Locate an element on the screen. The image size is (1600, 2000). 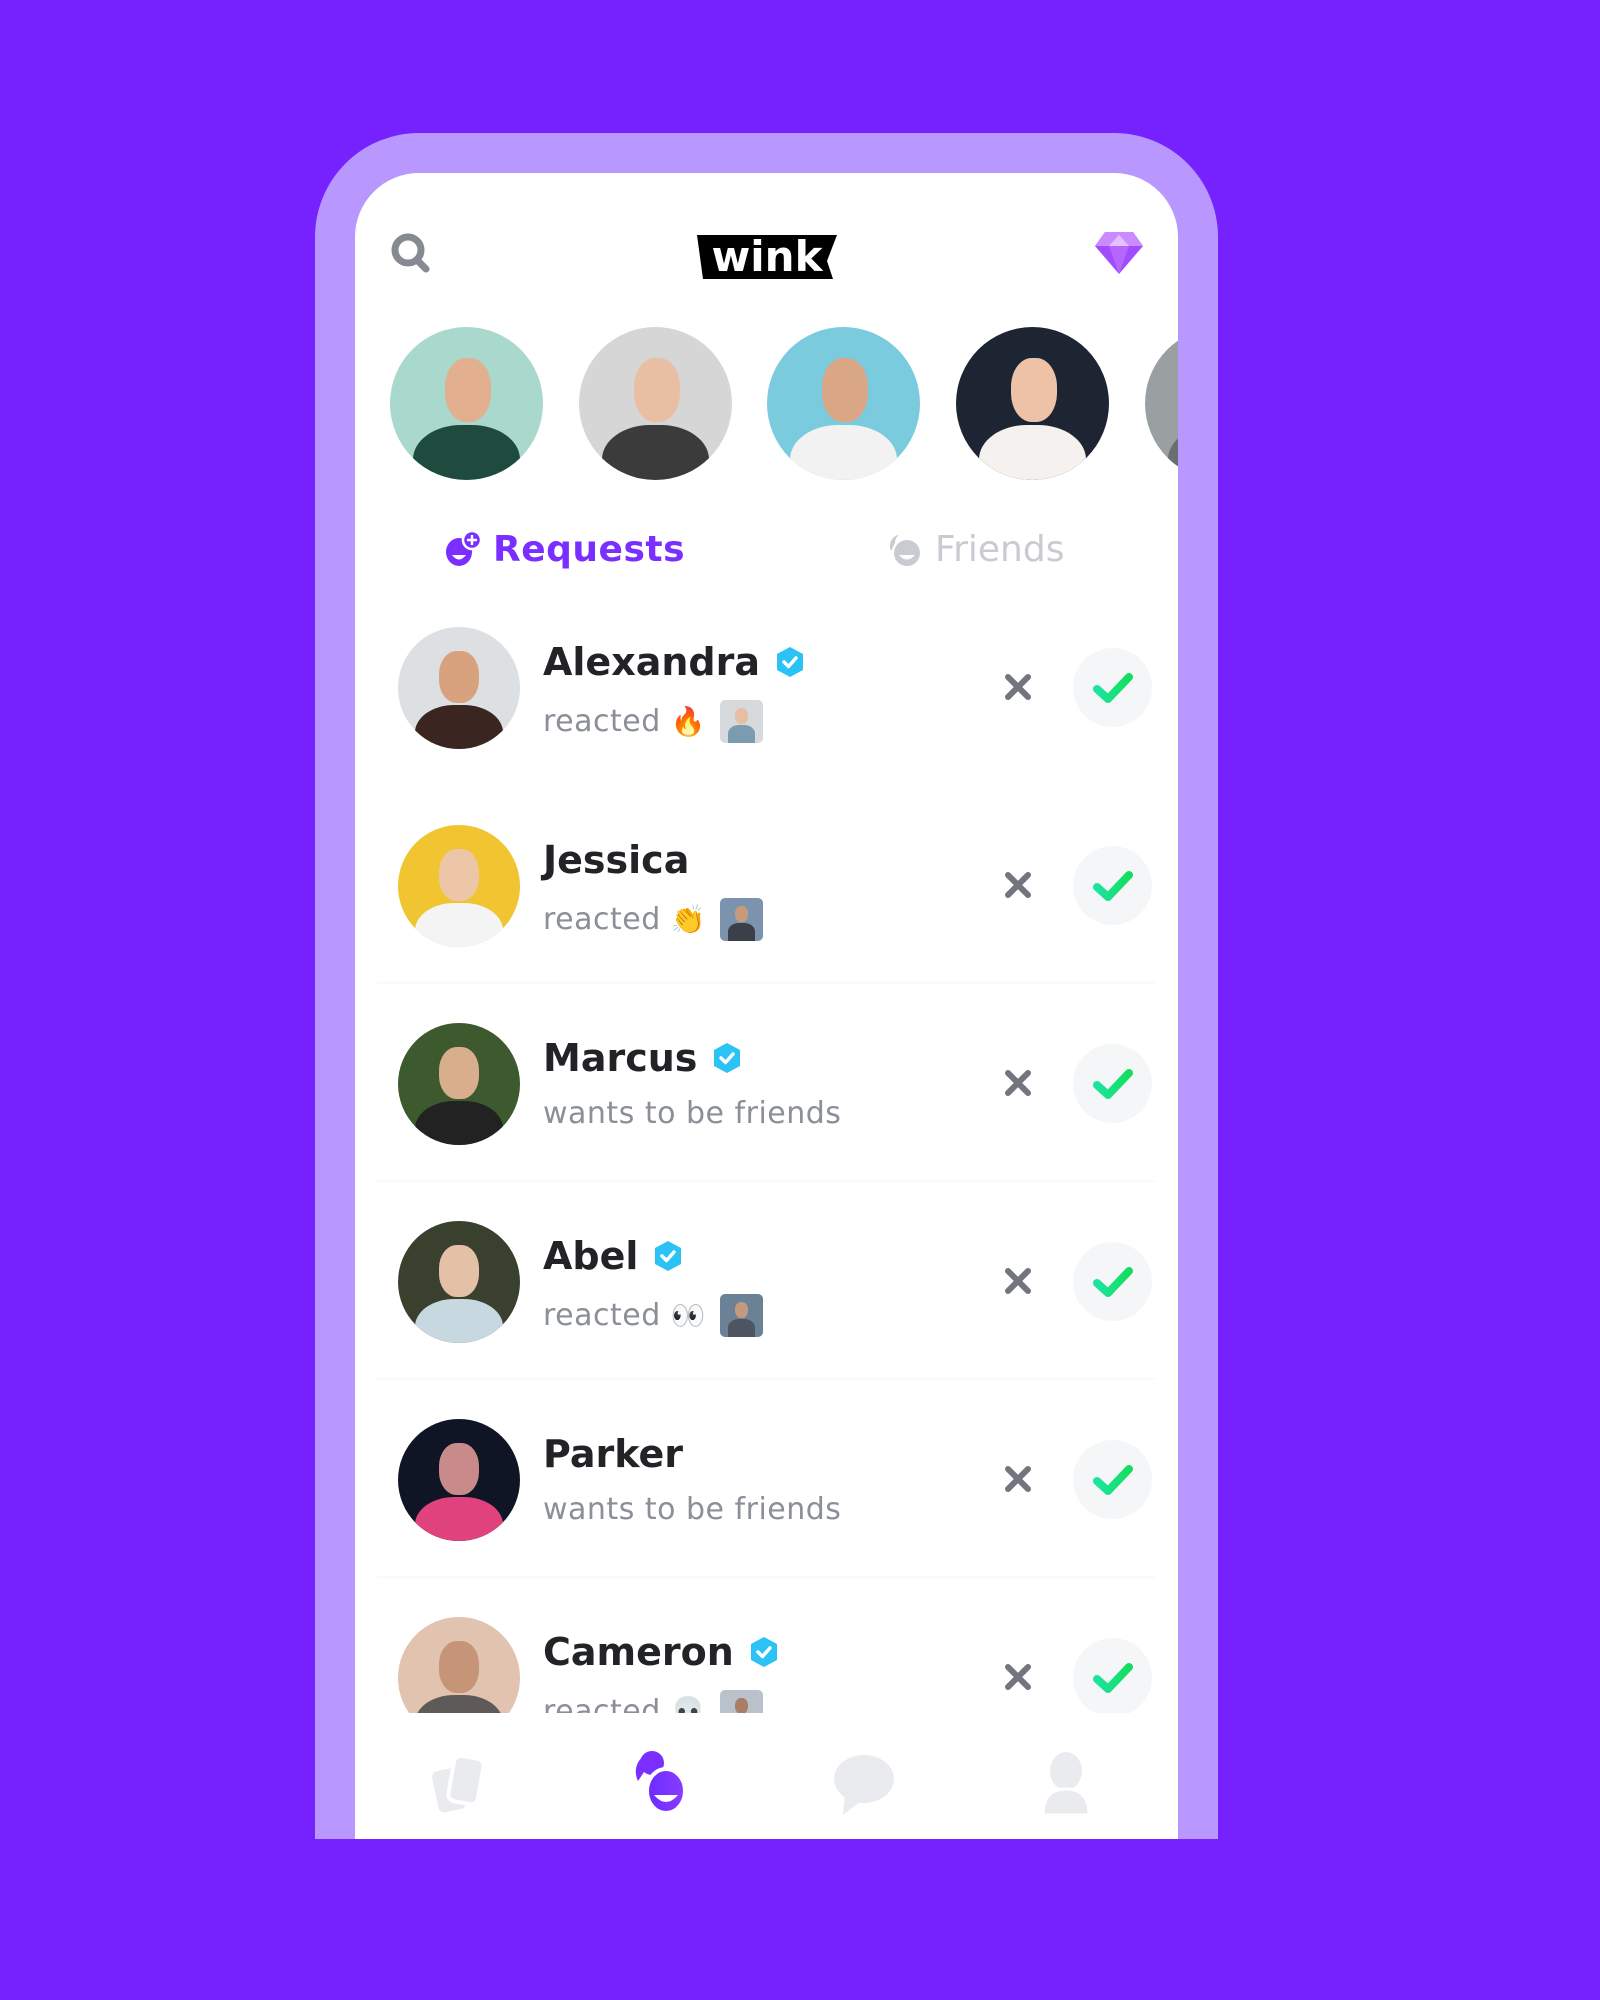
profile-icon is located at coordinates (1066, 1784).